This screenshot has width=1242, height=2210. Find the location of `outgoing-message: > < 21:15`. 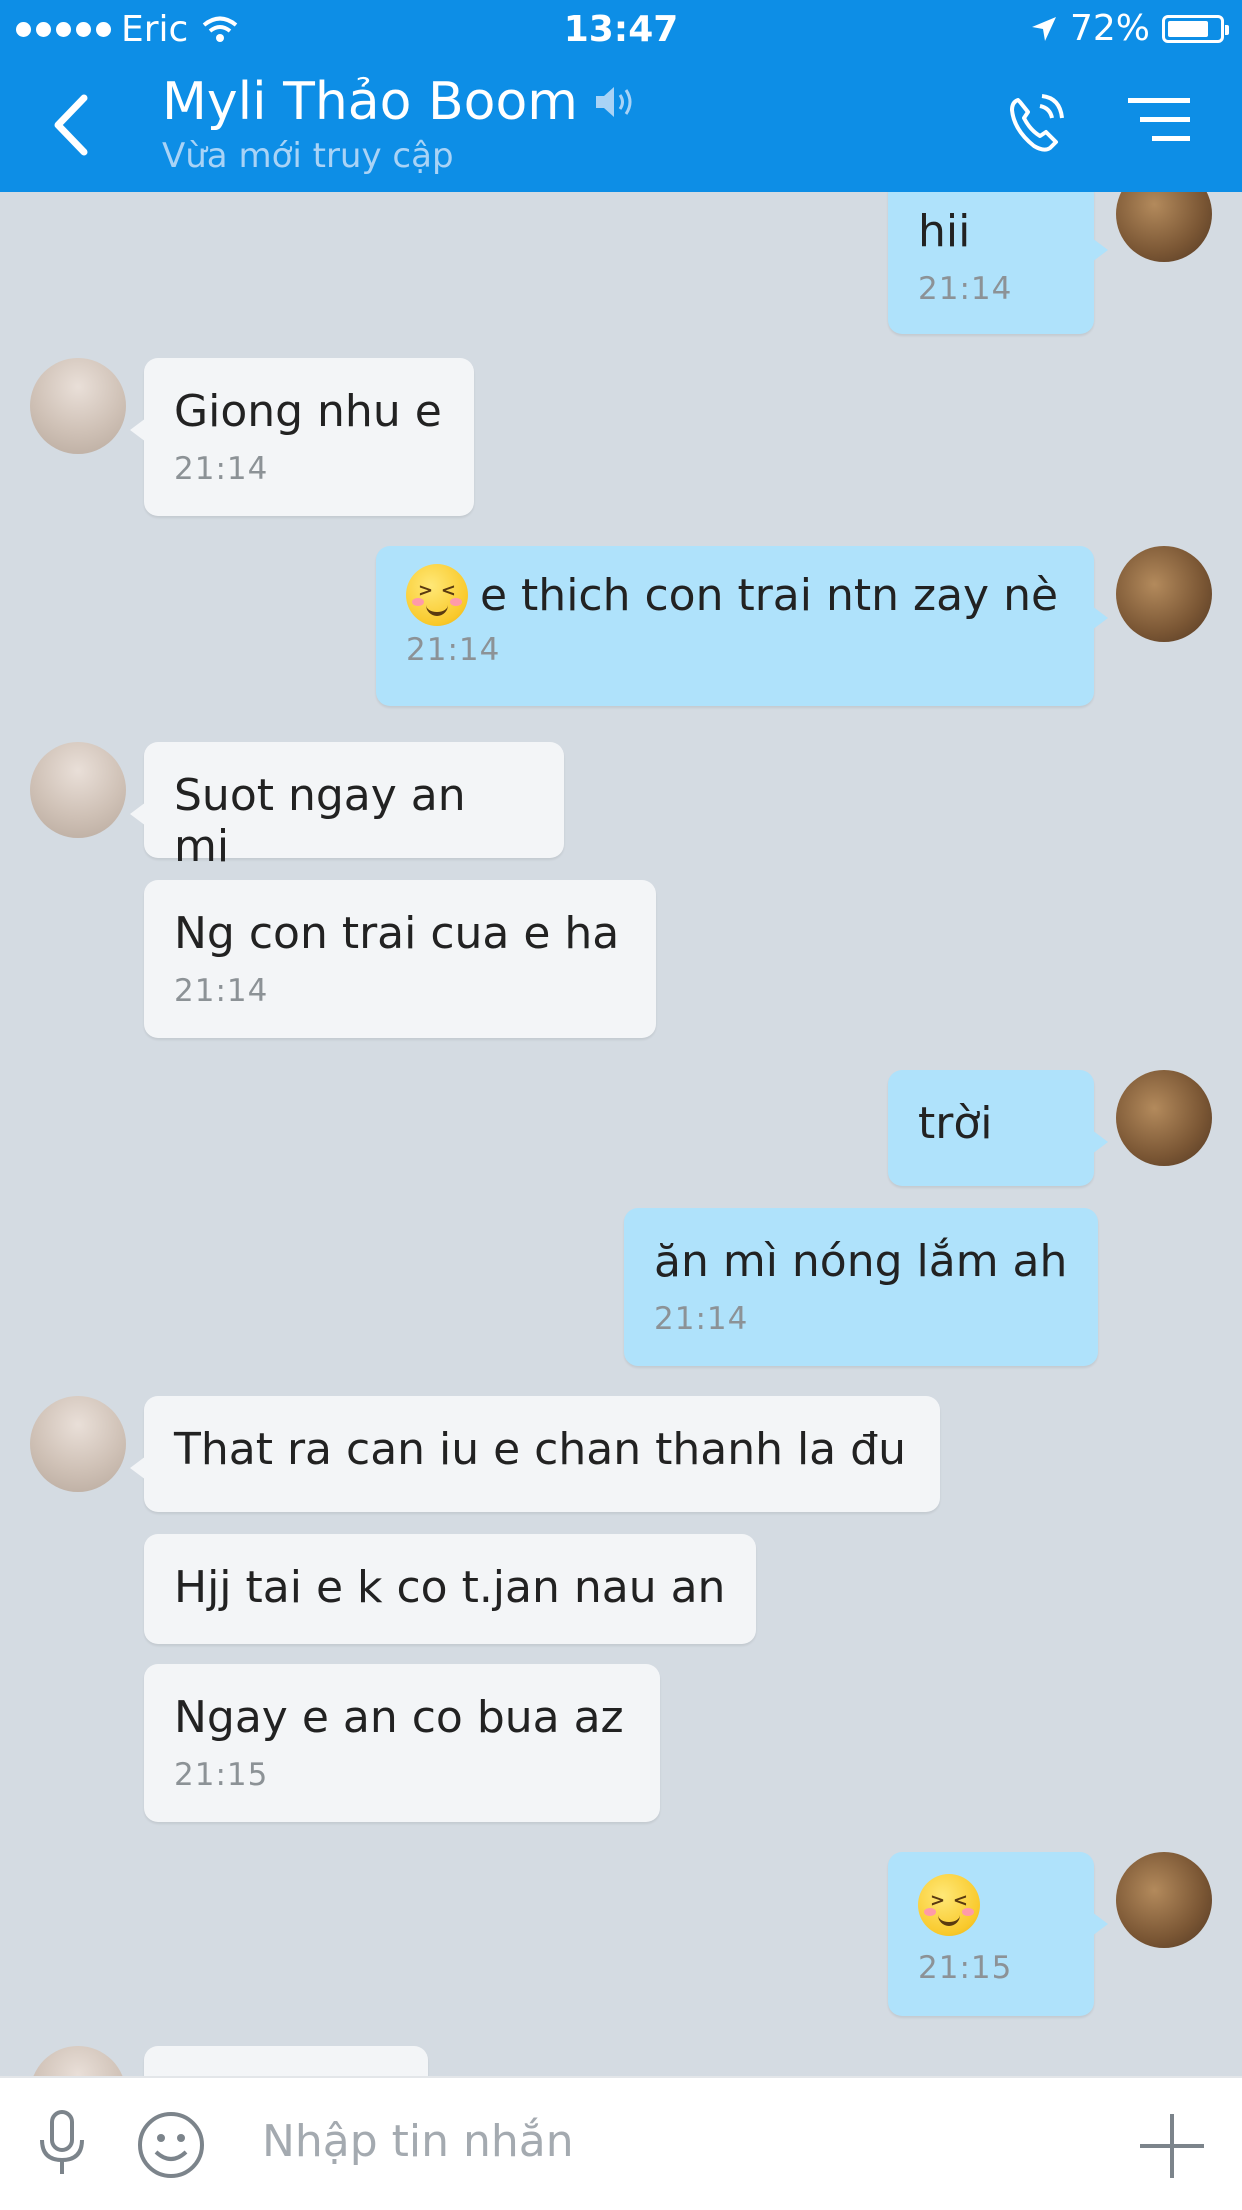

outgoing-message: > < 21:15 is located at coordinates (998, 1934).